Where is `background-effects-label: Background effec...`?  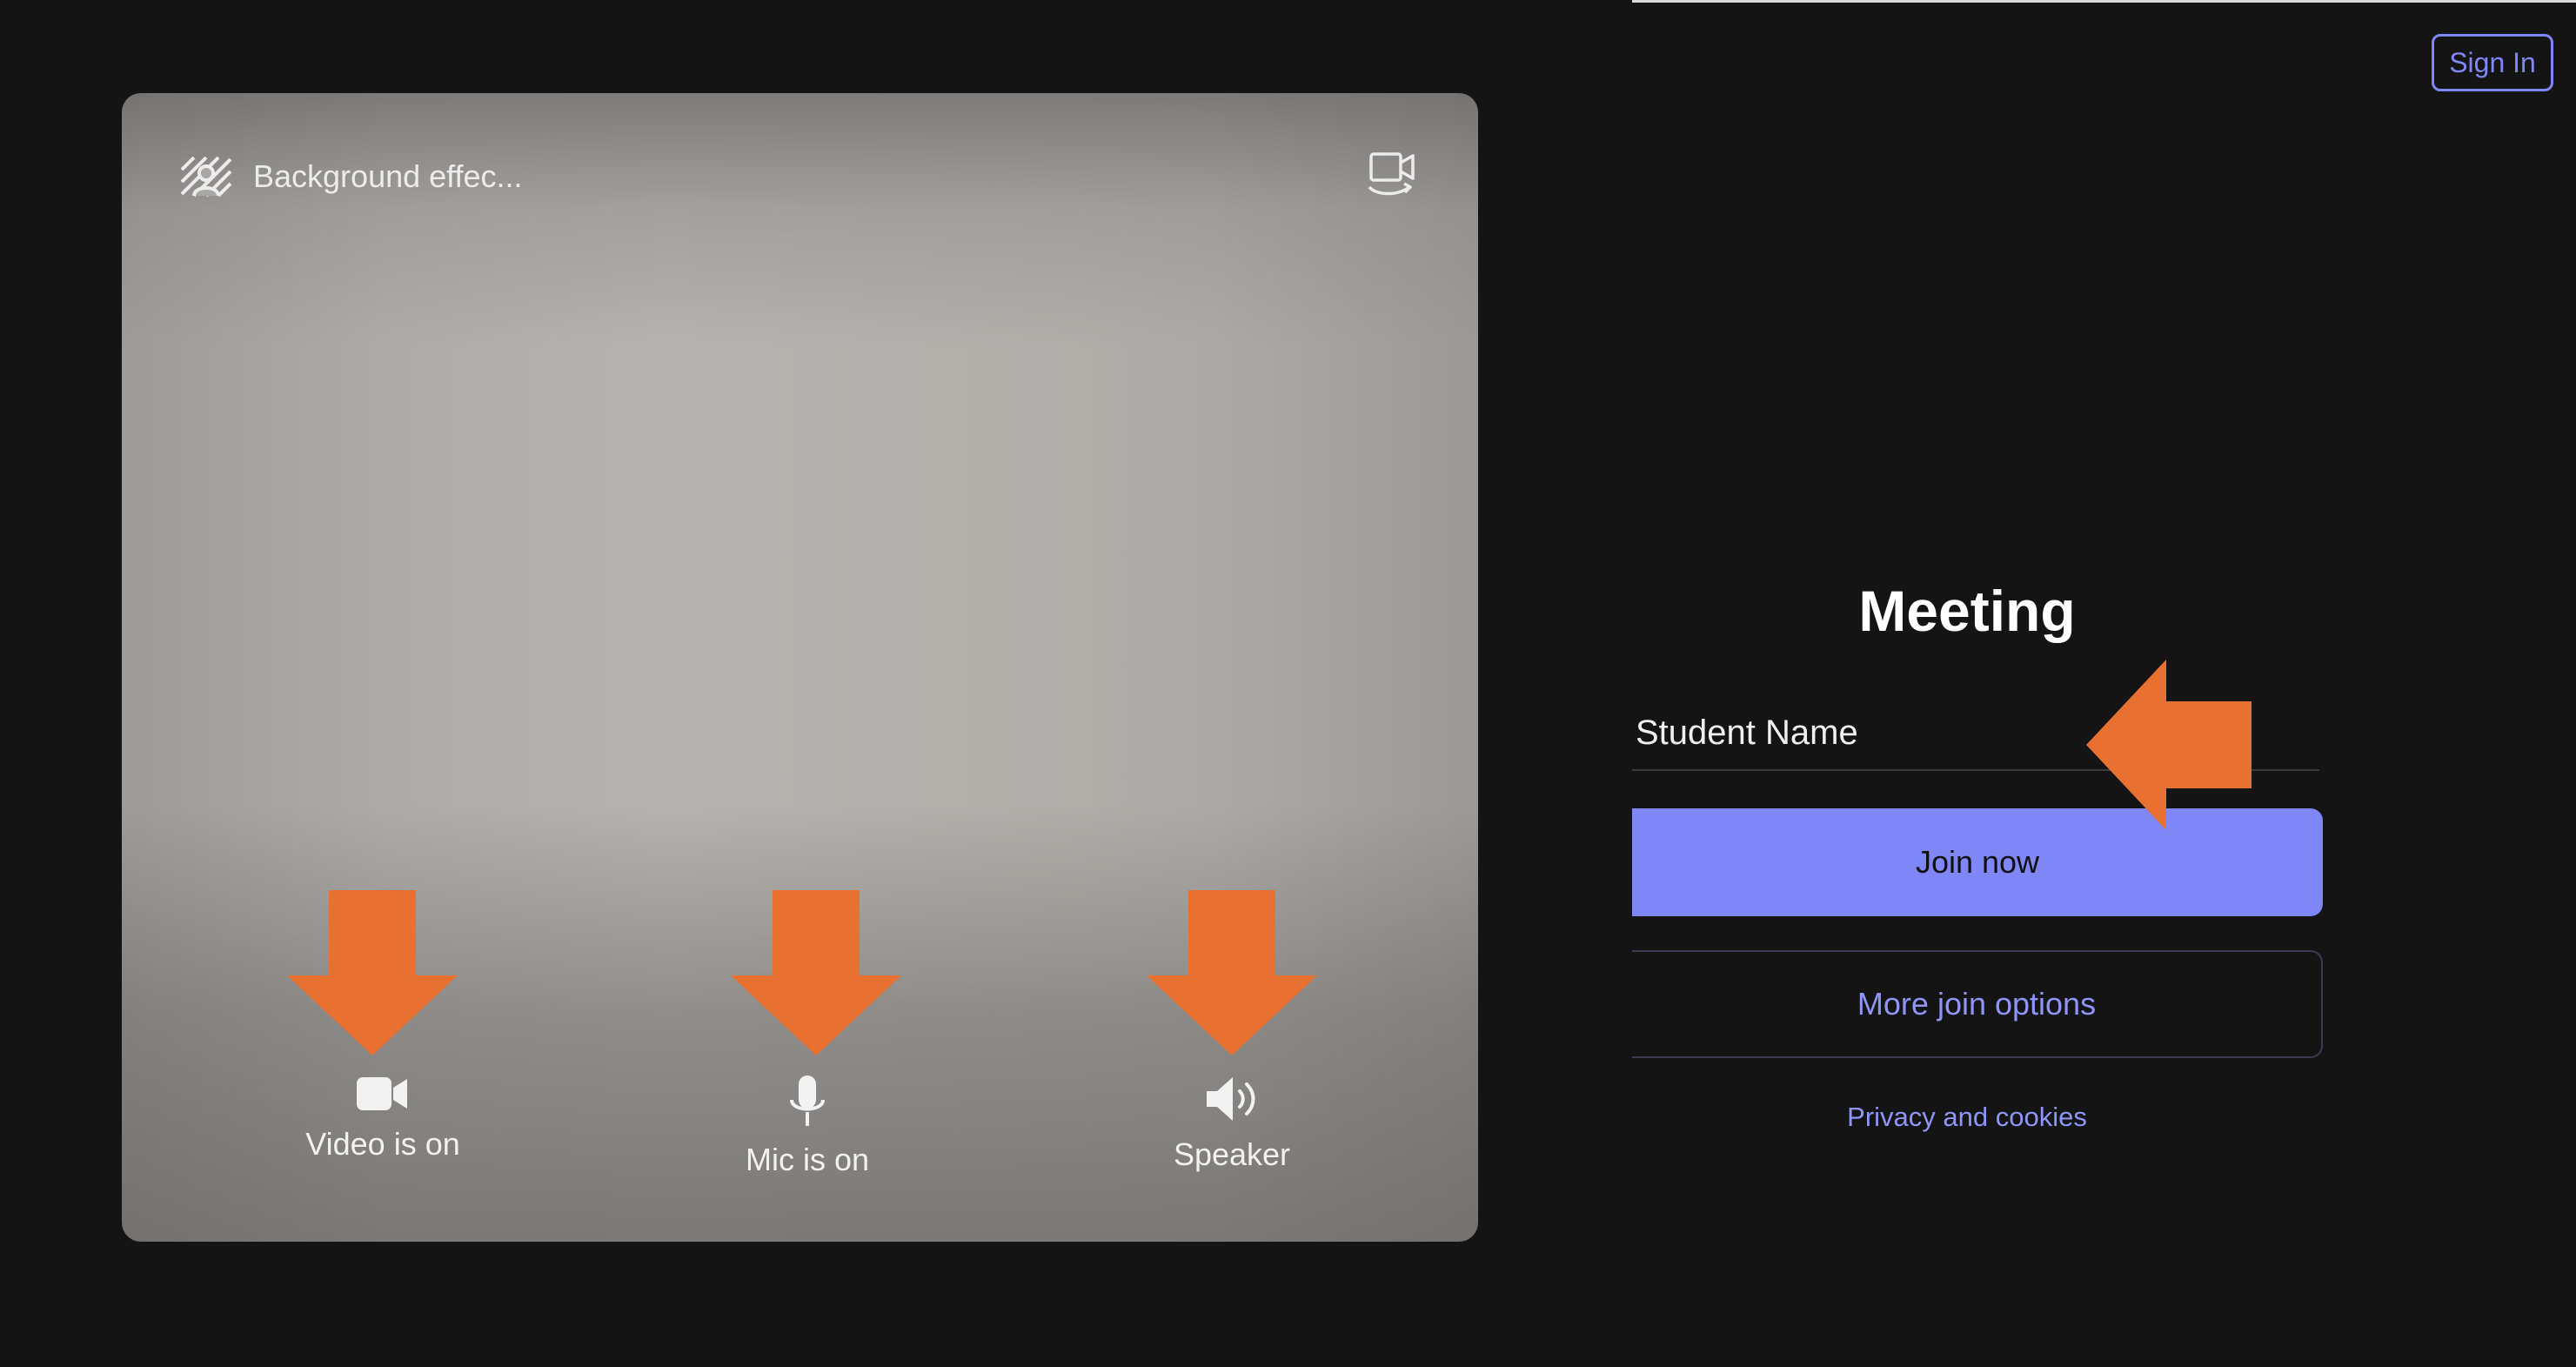 background-effects-label: Background effec... is located at coordinates (388, 176).